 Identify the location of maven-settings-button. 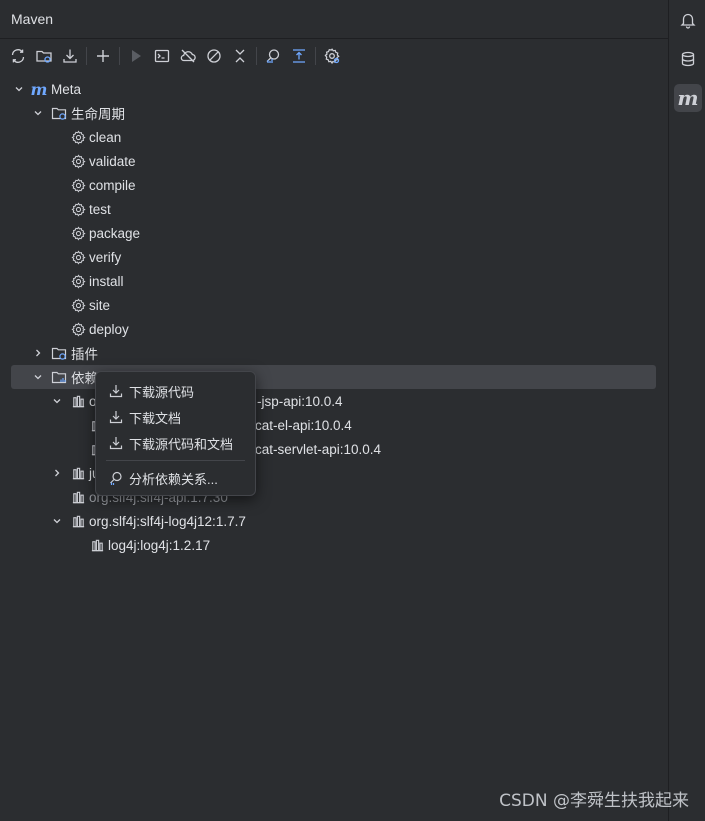
(332, 56).